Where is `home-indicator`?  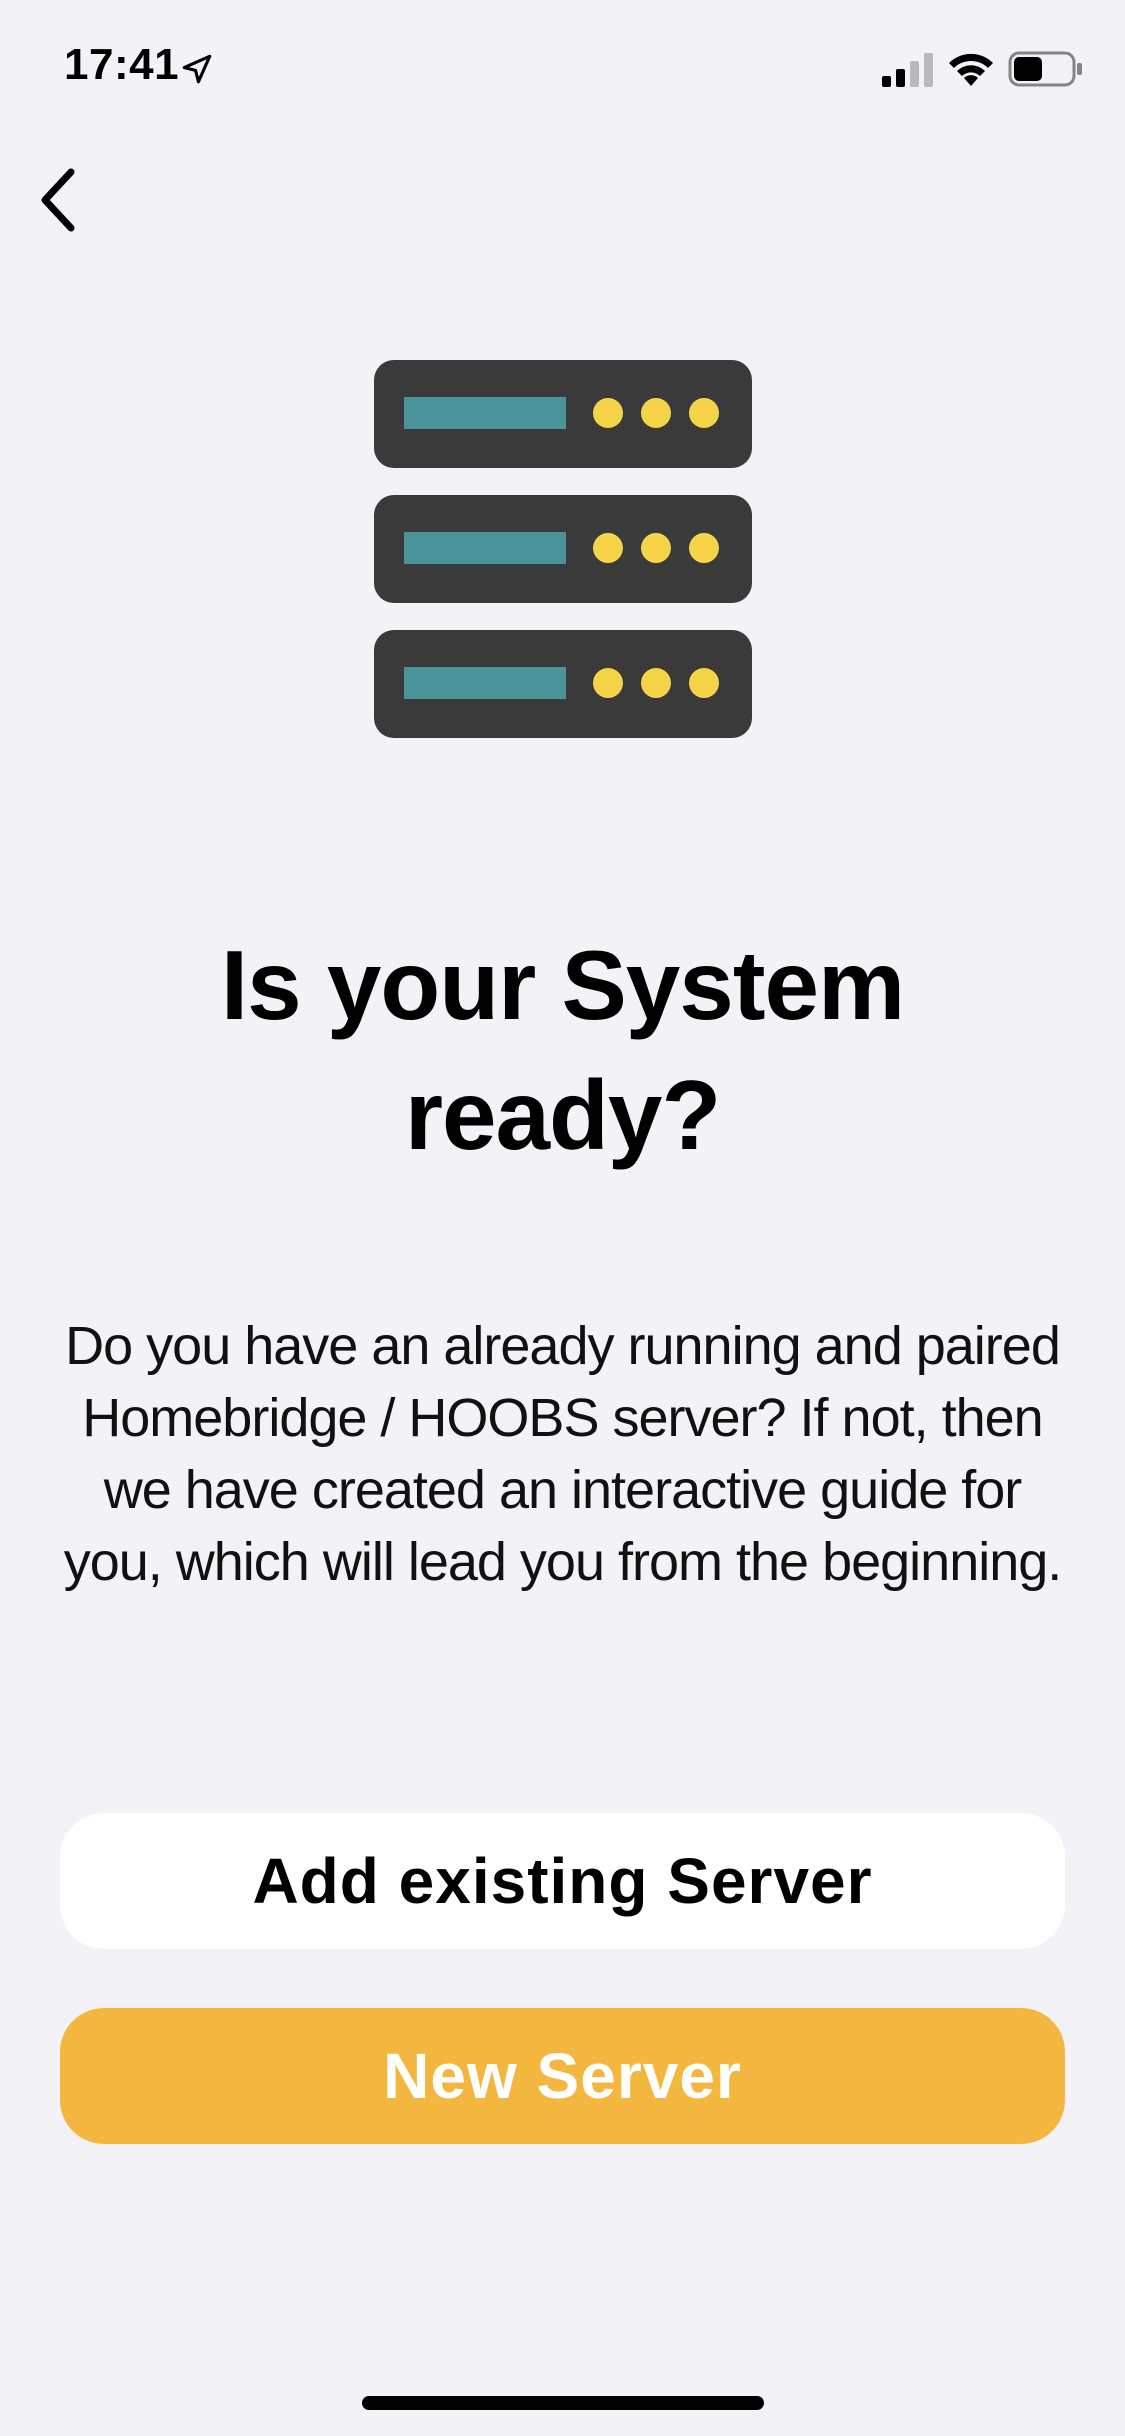
home-indicator is located at coordinates (563, 2403).